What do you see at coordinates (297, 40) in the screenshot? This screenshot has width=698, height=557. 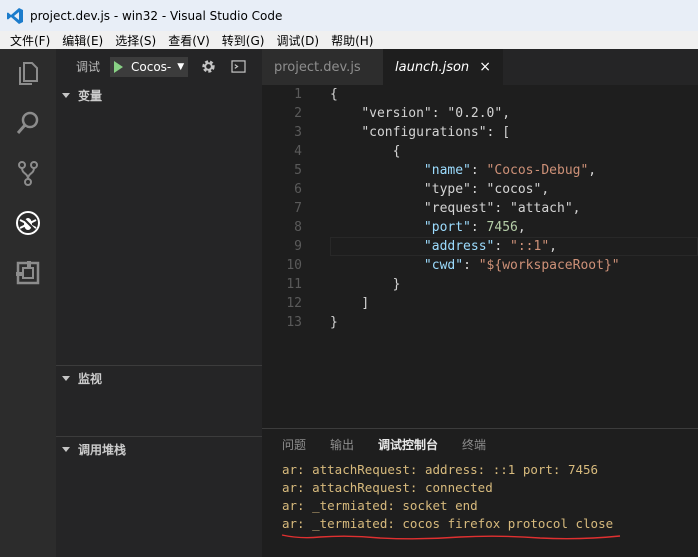 I see `menu-debug: 调试(D)` at bounding box center [297, 40].